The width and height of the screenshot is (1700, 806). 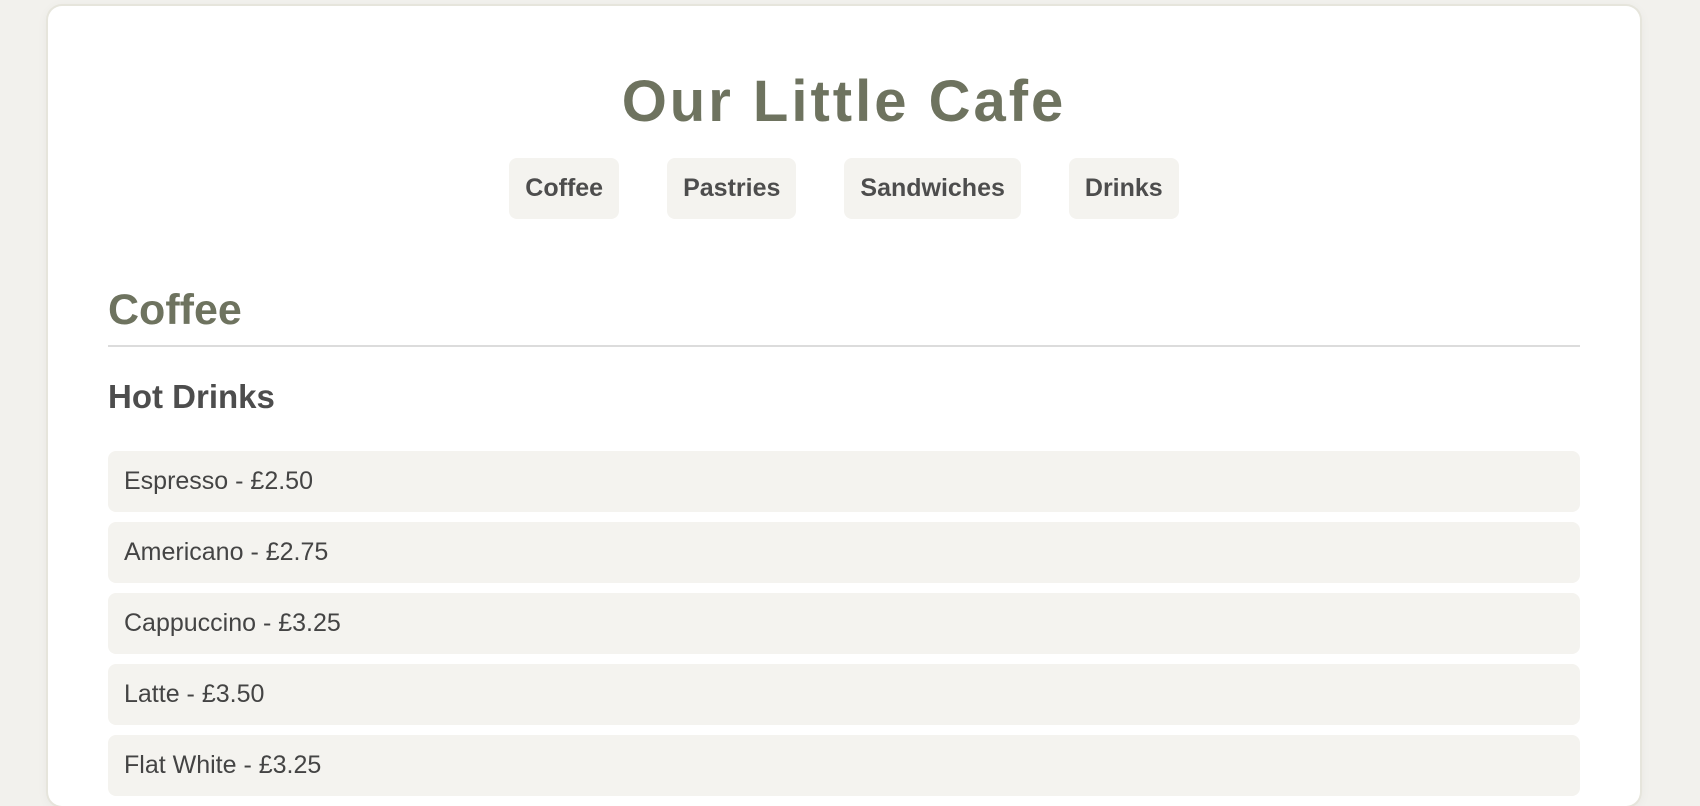 What do you see at coordinates (844, 694) in the screenshot?
I see `menu-item-latte: Latte - £3.50` at bounding box center [844, 694].